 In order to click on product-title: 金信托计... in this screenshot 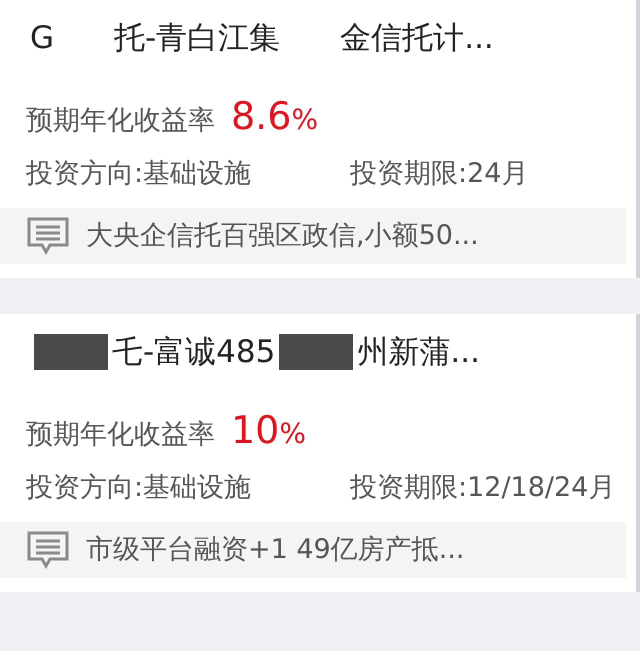, I will do `click(417, 38)`.